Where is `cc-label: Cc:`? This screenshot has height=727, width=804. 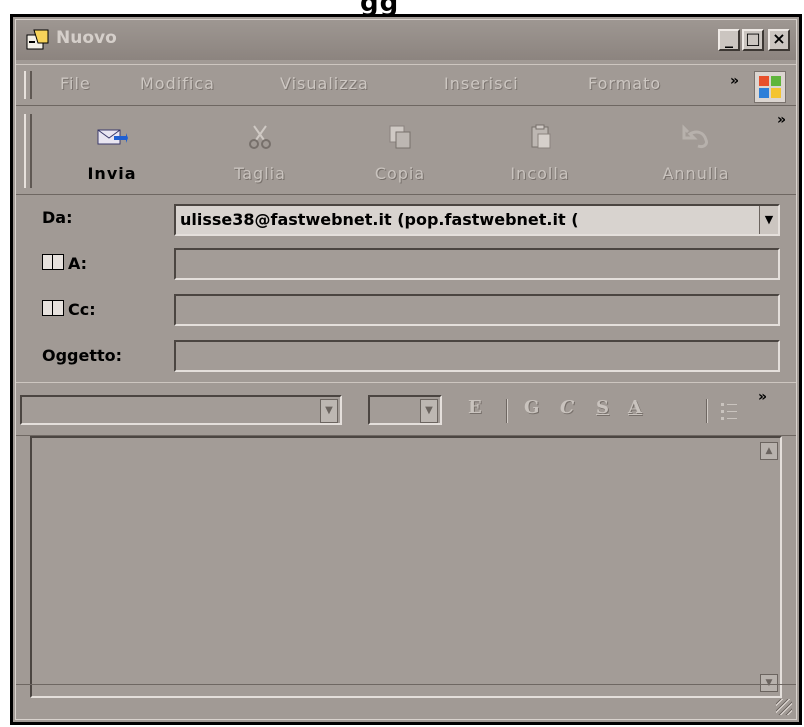
cc-label: Cc: is located at coordinates (82, 309).